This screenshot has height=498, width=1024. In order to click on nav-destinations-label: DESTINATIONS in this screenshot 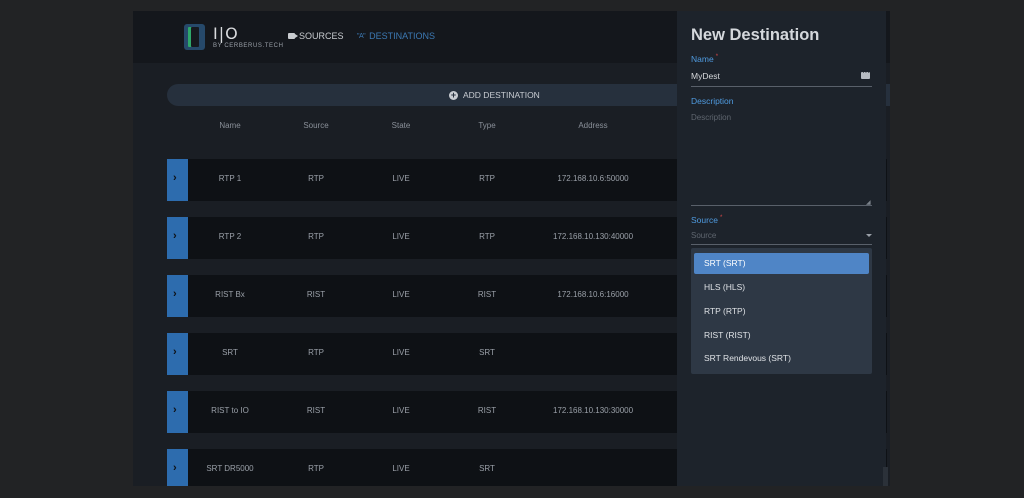, I will do `click(402, 36)`.